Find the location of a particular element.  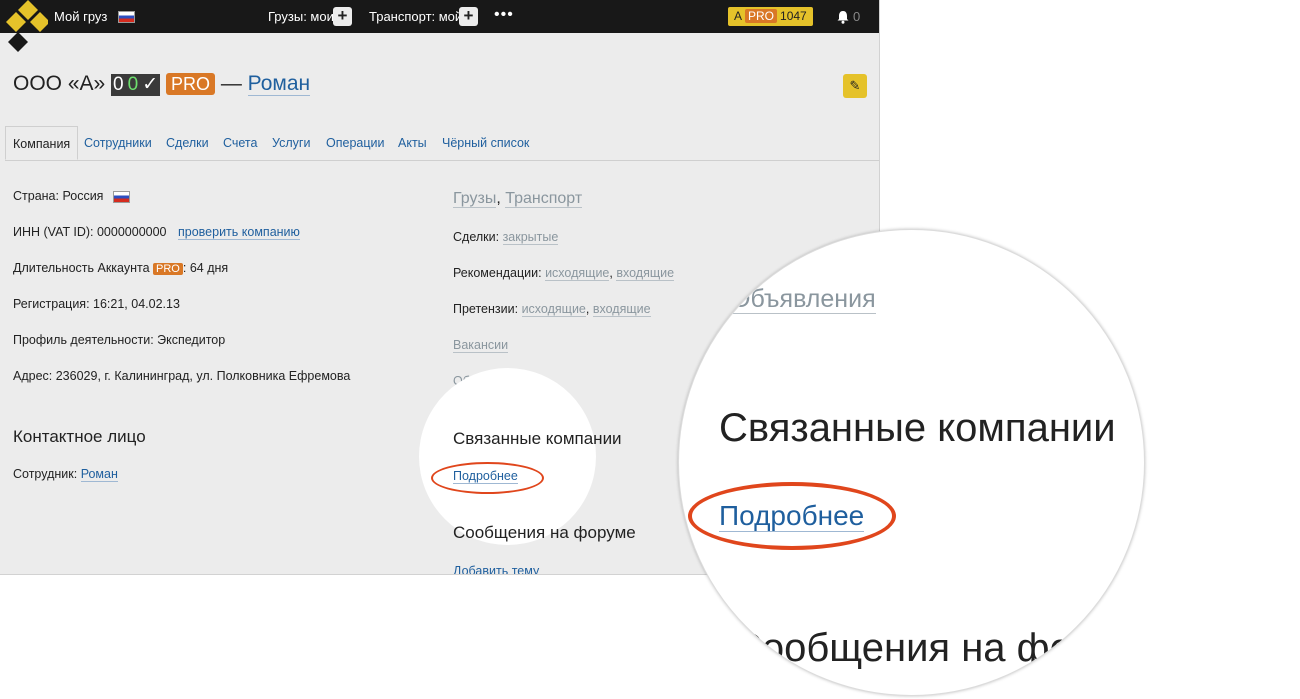

cargo-transport-links: Грузы, Транспорт is located at coordinates (518, 199).